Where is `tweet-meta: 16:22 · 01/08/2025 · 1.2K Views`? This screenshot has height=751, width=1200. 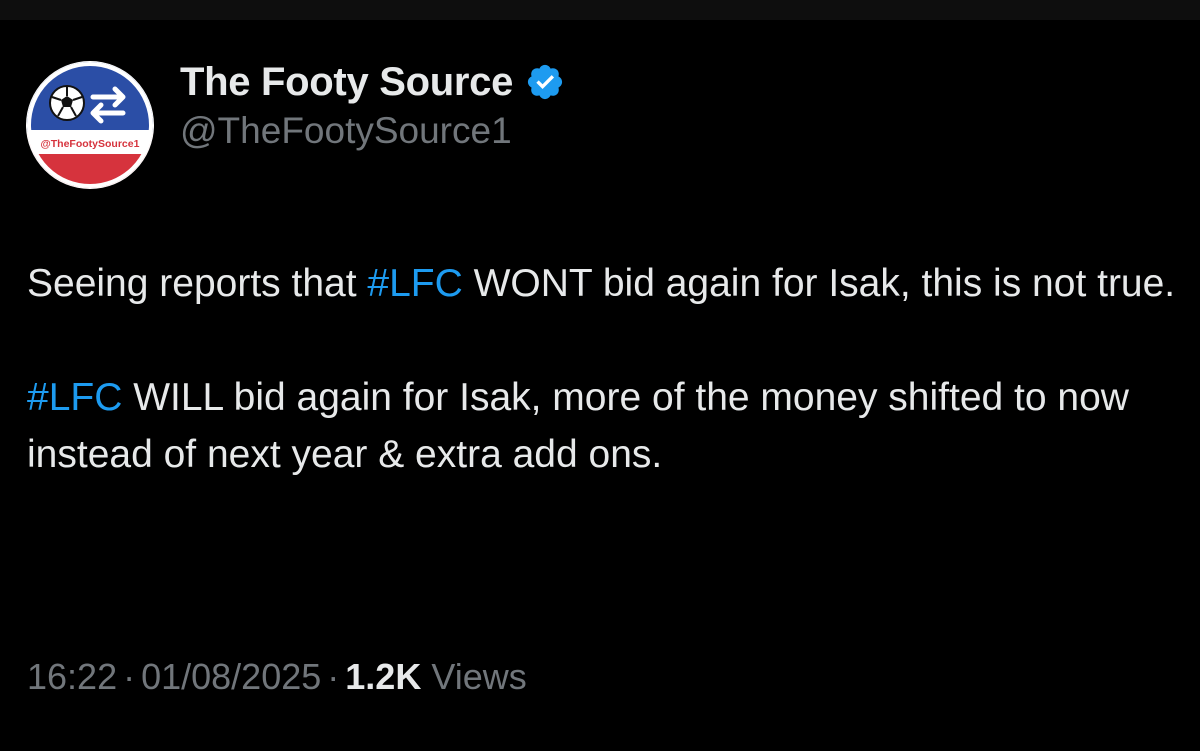 tweet-meta: 16:22 · 01/08/2025 · 1.2K Views is located at coordinates (277, 677).